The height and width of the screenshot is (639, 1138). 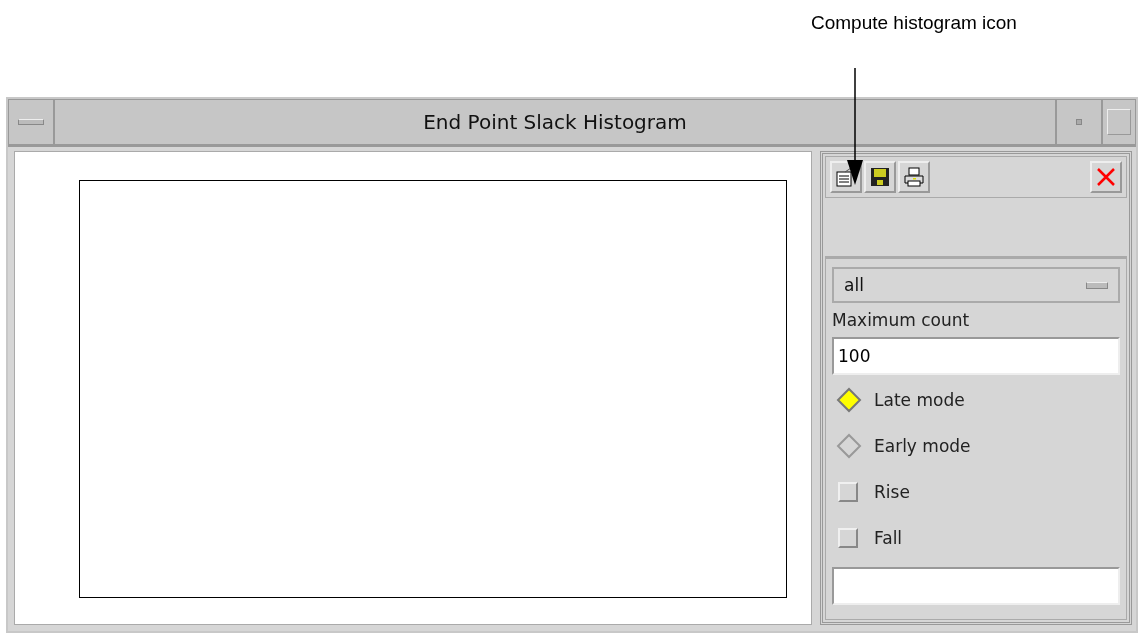 I want to click on mode-radio: Late mode, so click(x=898, y=400).